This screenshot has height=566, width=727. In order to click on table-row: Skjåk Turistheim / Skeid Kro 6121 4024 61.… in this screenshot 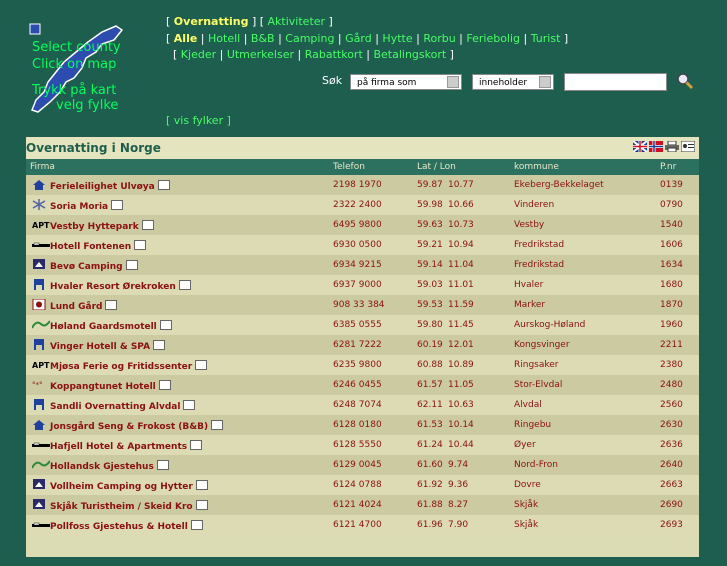, I will do `click(362, 505)`.